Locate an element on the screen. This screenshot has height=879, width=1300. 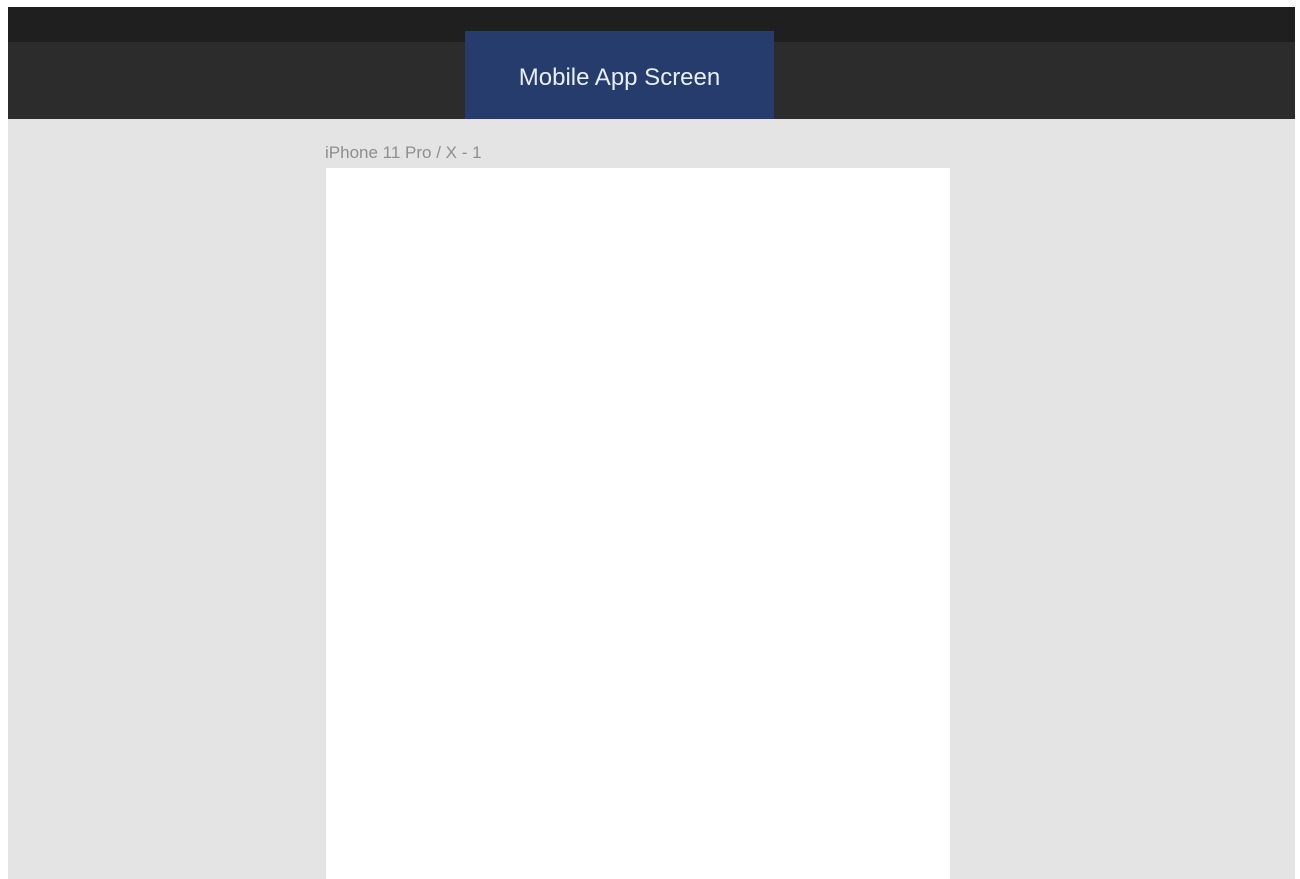
document-title-tab: Mobile App Screen is located at coordinates (619, 79).